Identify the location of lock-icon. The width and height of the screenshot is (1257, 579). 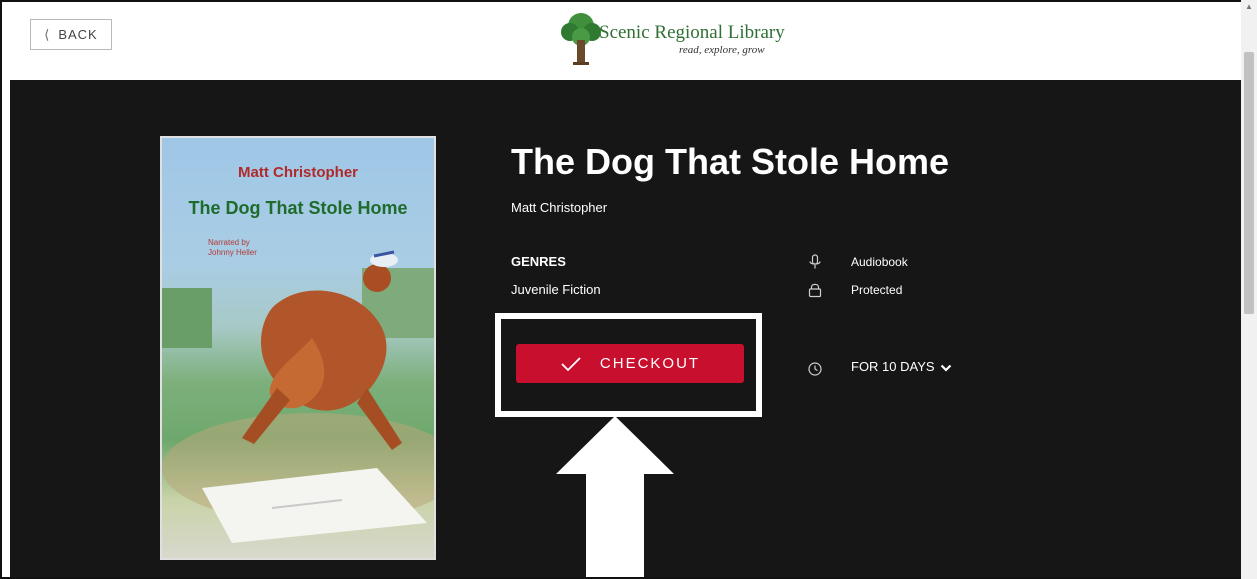
(815, 290).